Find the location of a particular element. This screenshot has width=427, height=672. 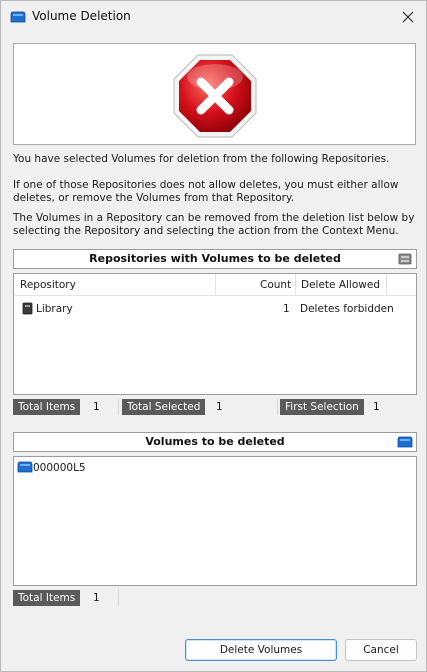

list-item: 000000L5 is located at coordinates (76, 468).